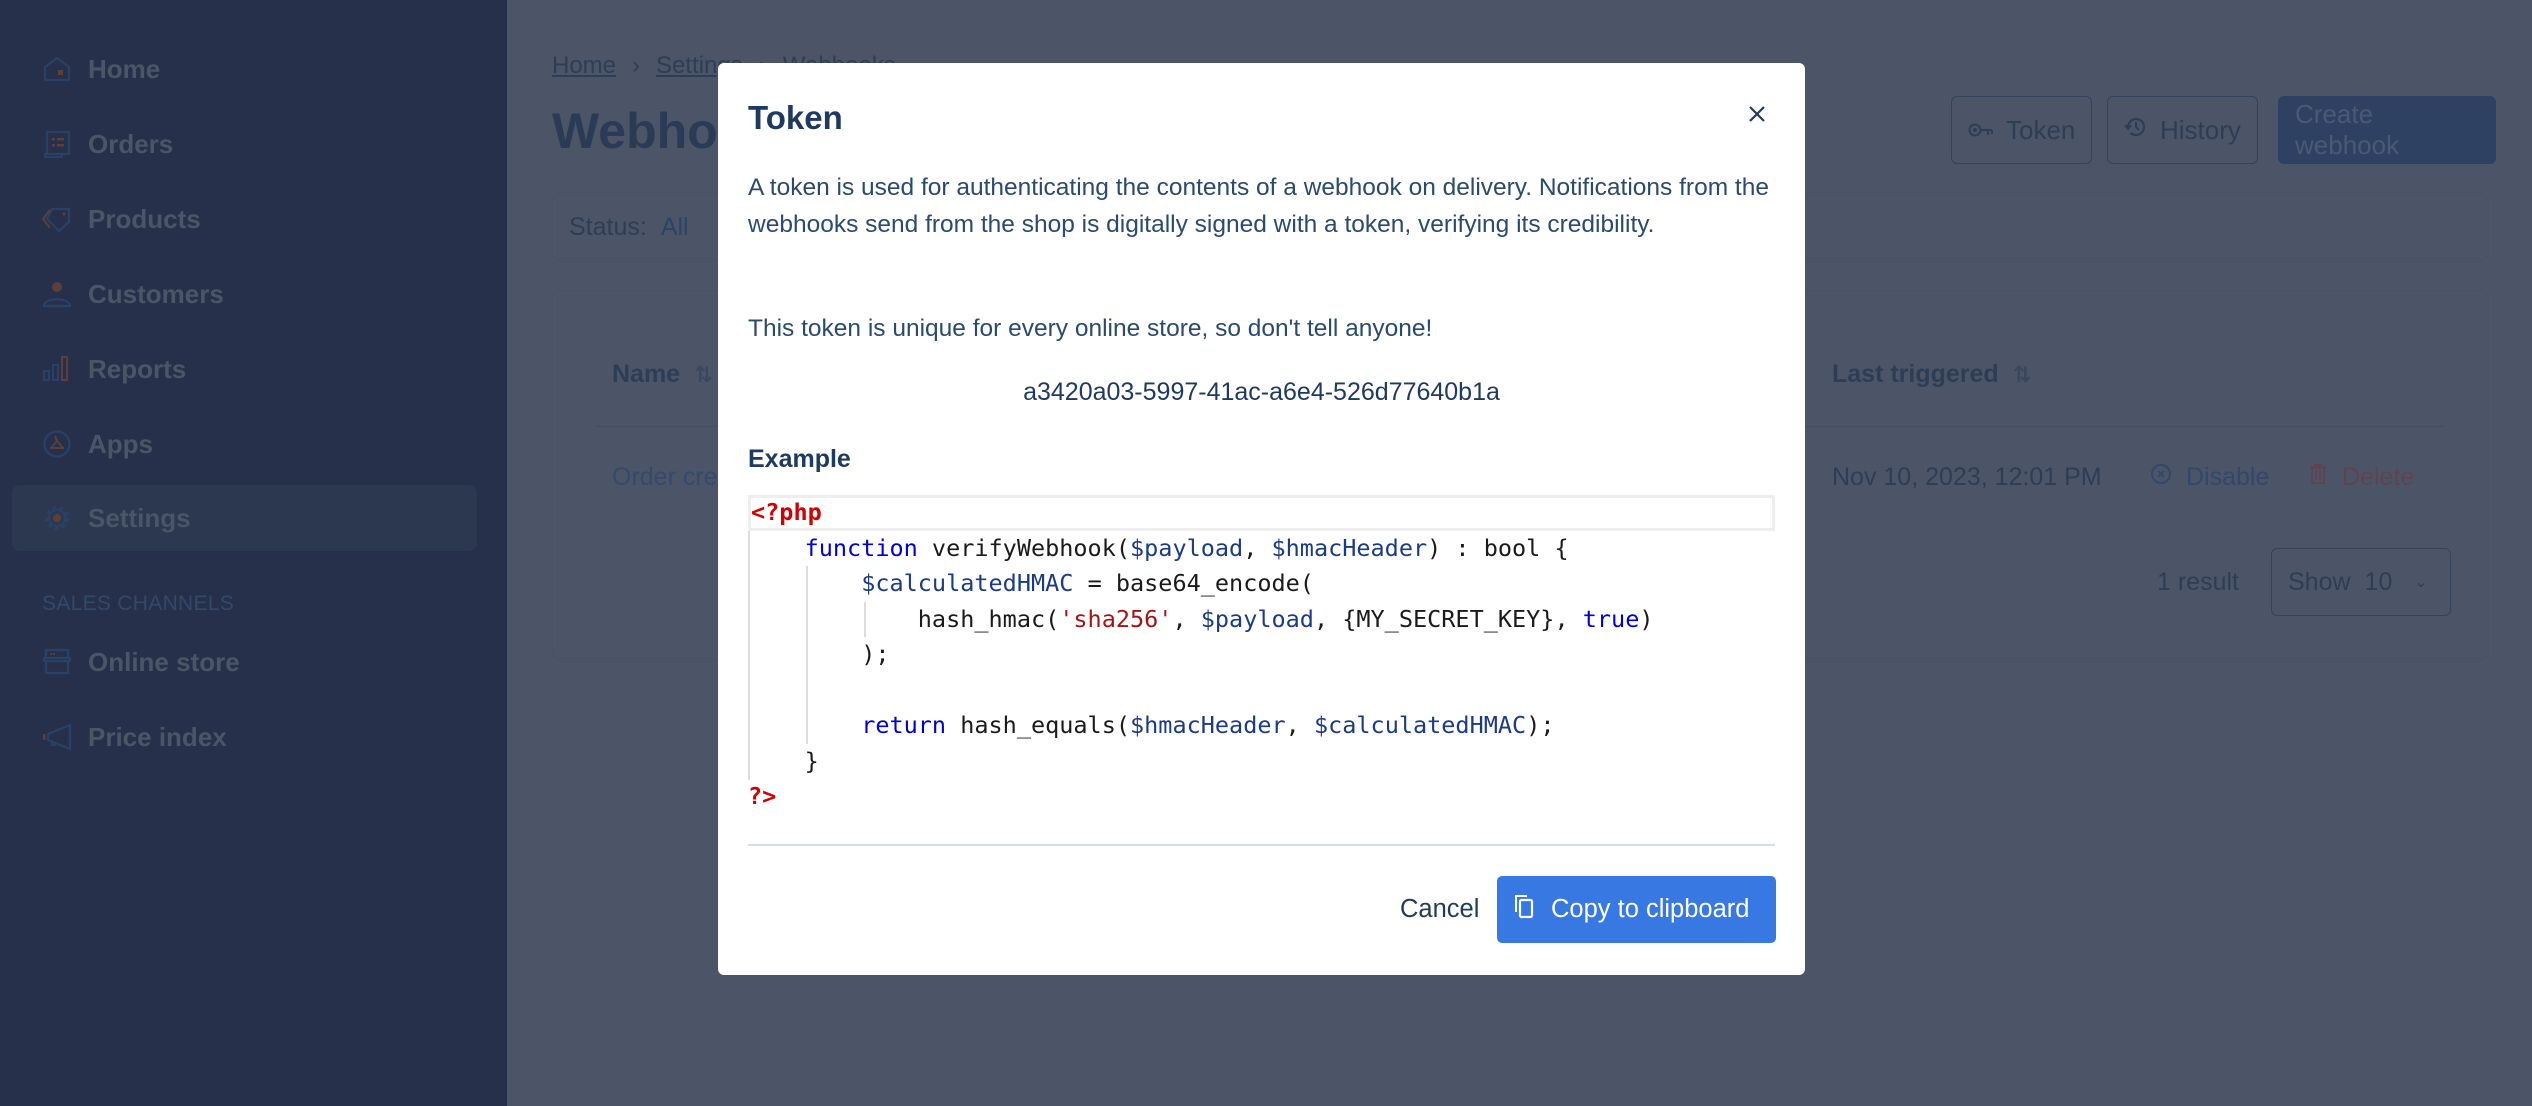  What do you see at coordinates (131, 143) in the screenshot?
I see `sidebar-item-label: Orders` at bounding box center [131, 143].